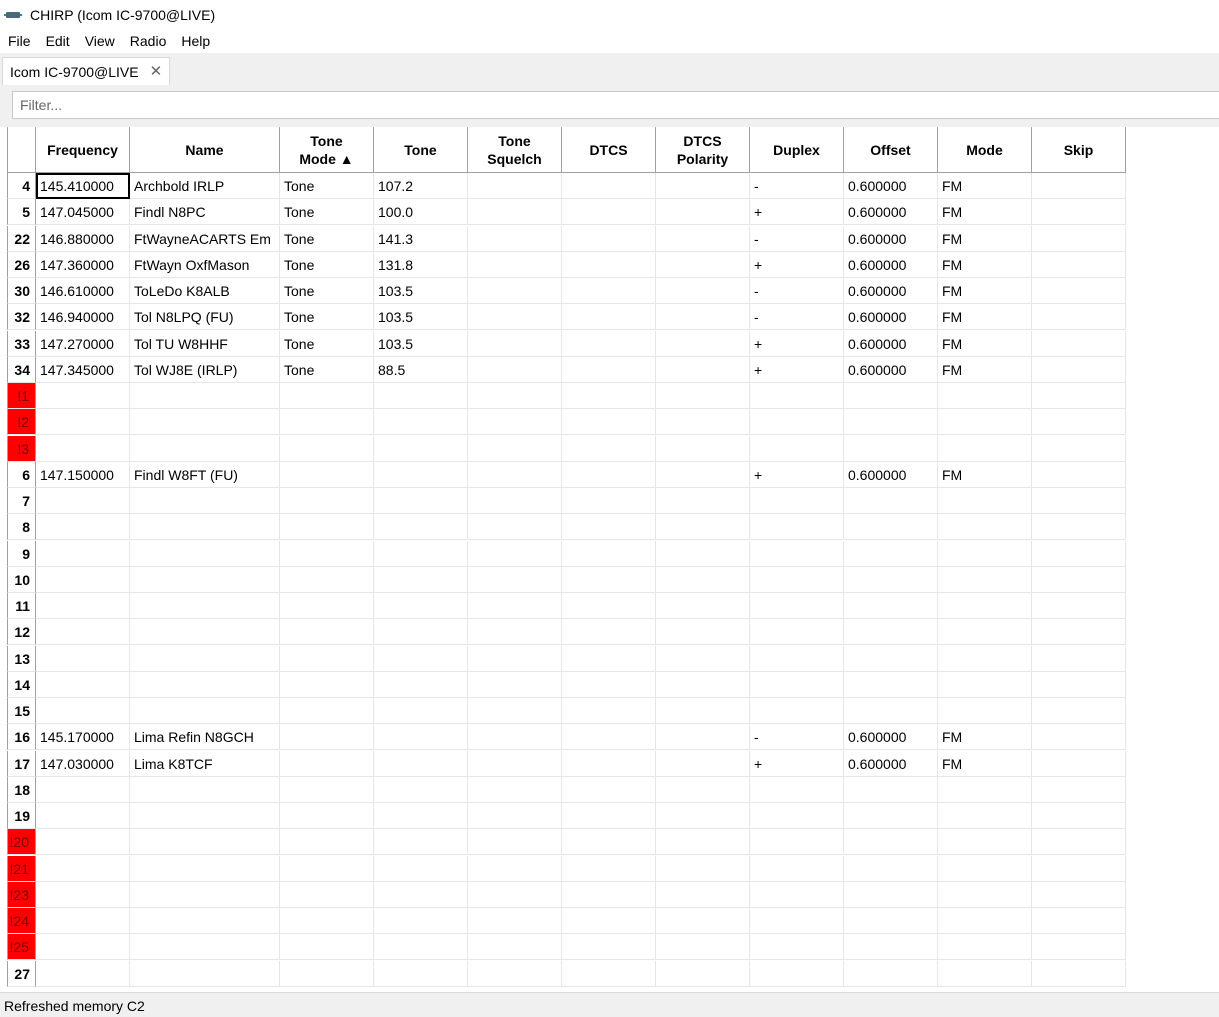 The width and height of the screenshot is (1219, 1017). I want to click on table-row: !1, so click(566, 396).